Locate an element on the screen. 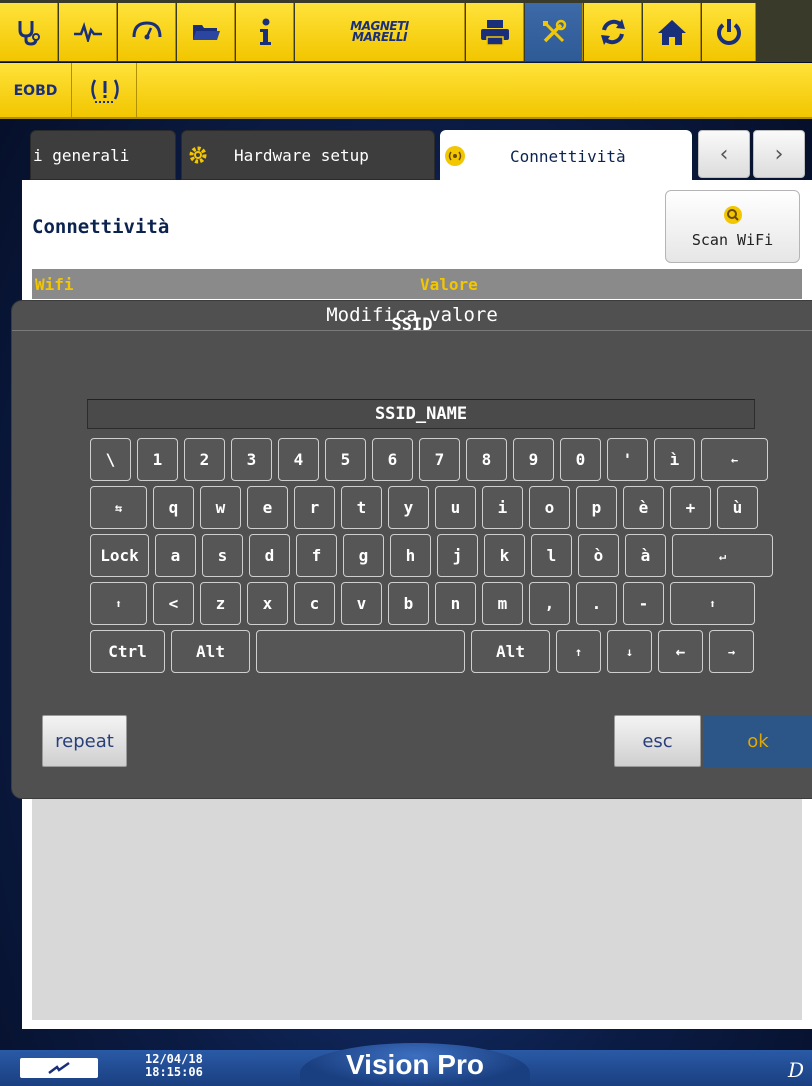  key-d: d is located at coordinates (269, 555).